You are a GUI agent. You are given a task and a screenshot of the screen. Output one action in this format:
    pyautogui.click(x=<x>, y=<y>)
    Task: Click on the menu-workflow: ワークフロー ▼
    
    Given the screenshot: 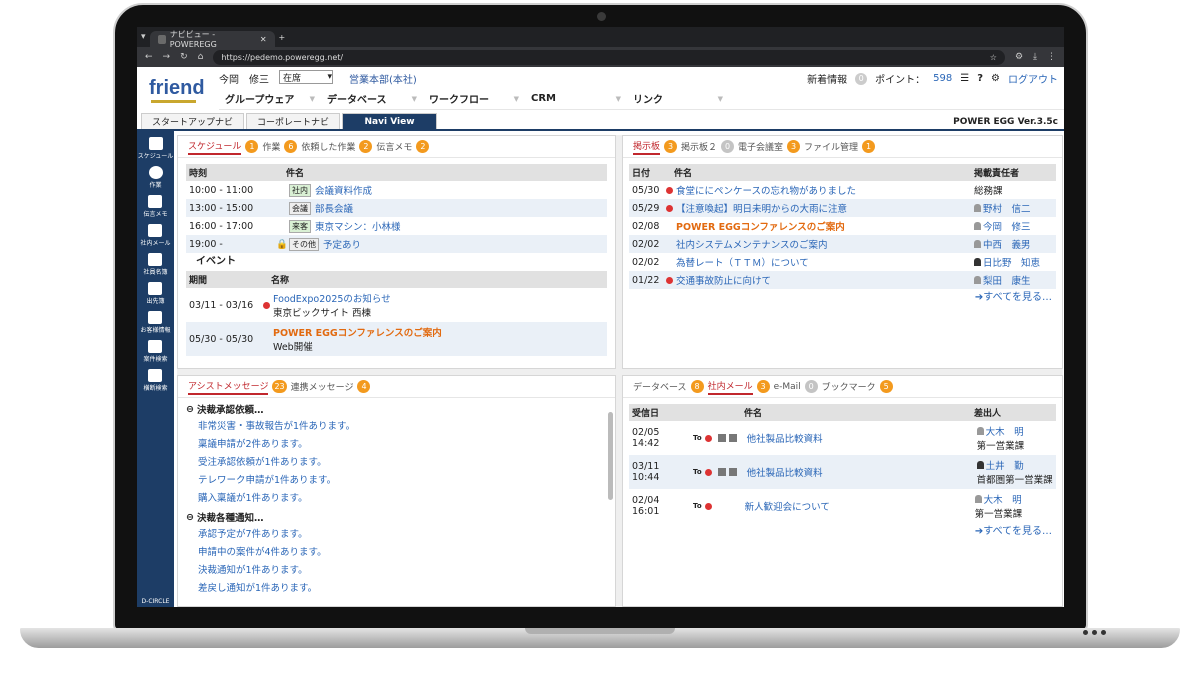 What is the action you would take?
    pyautogui.click(x=474, y=98)
    